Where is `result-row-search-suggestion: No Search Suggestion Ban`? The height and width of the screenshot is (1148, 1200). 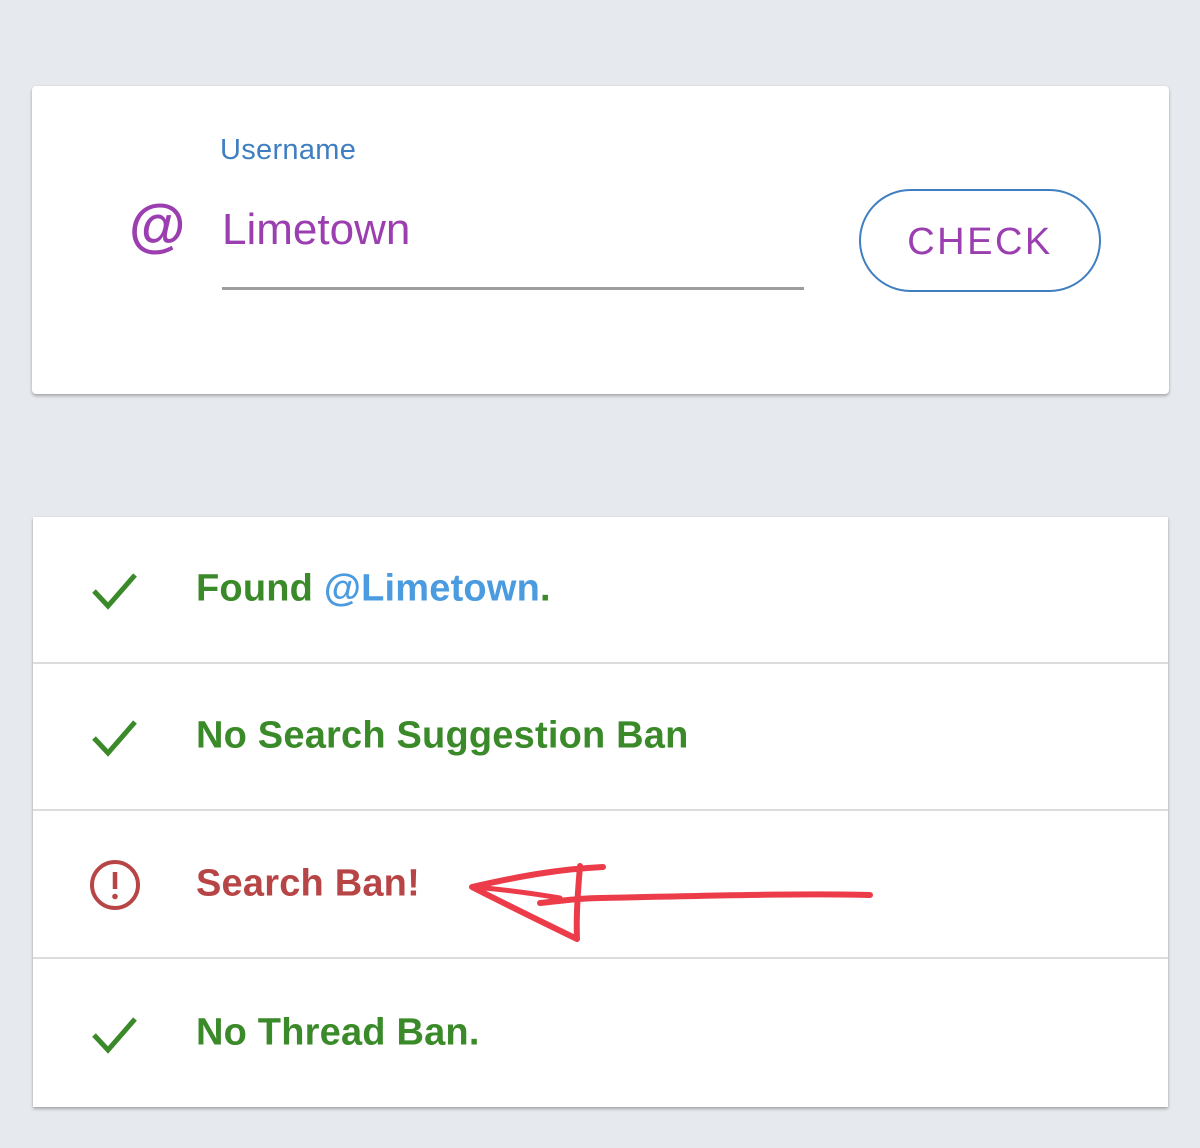
result-row-search-suggestion: No Search Suggestion Ban is located at coordinates (600, 737).